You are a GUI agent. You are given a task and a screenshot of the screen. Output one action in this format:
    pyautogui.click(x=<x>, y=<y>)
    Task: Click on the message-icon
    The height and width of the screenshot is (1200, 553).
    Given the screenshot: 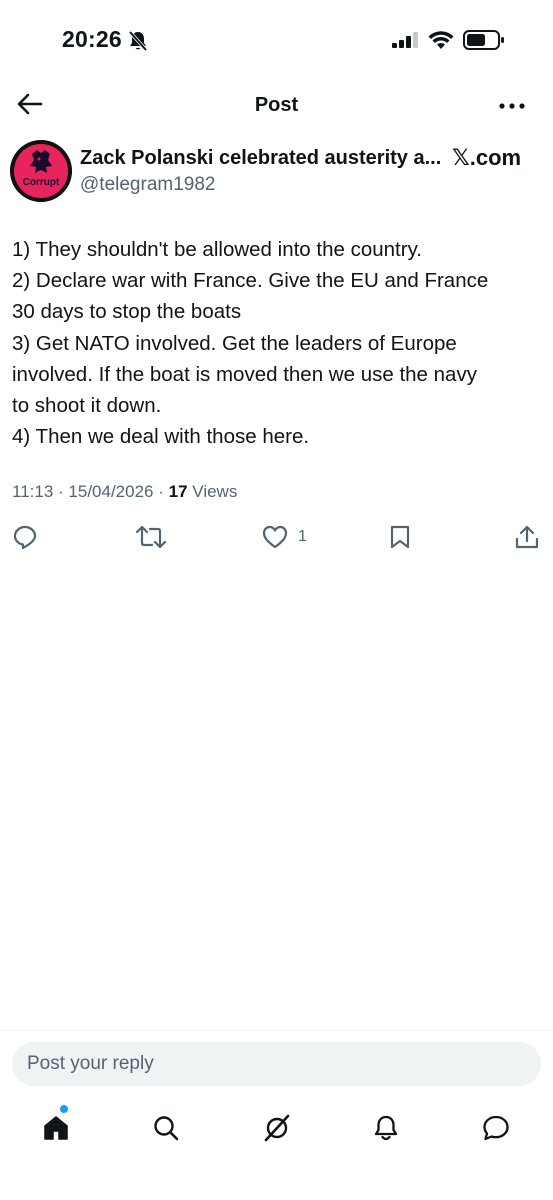 What is the action you would take?
    pyautogui.click(x=496, y=1128)
    